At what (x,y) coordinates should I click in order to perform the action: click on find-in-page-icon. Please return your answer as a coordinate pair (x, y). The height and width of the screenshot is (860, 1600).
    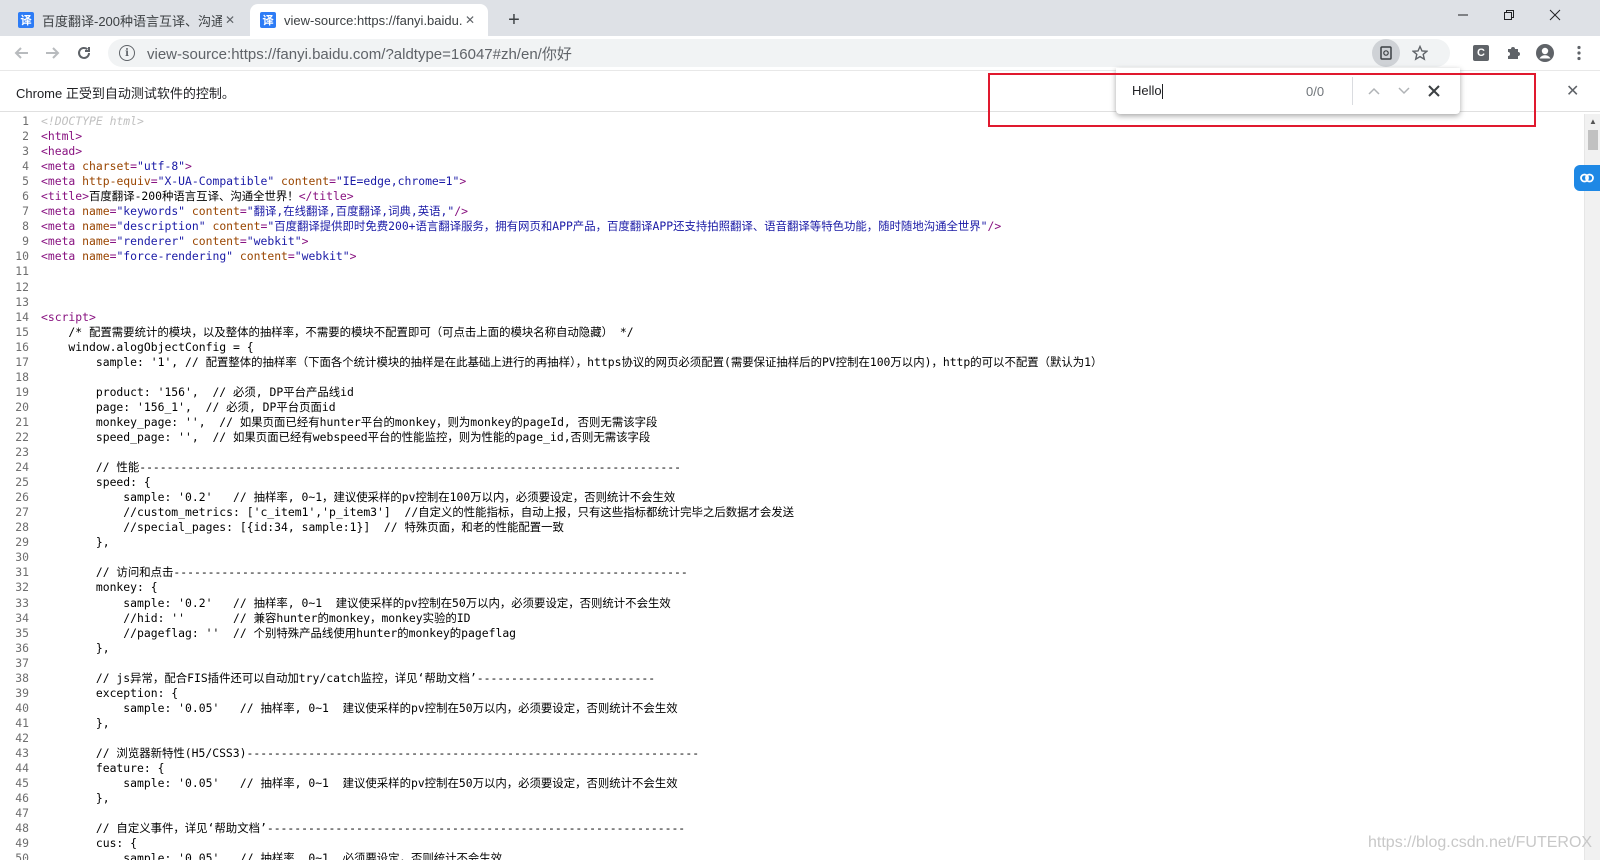
    Looking at the image, I should click on (1386, 53).